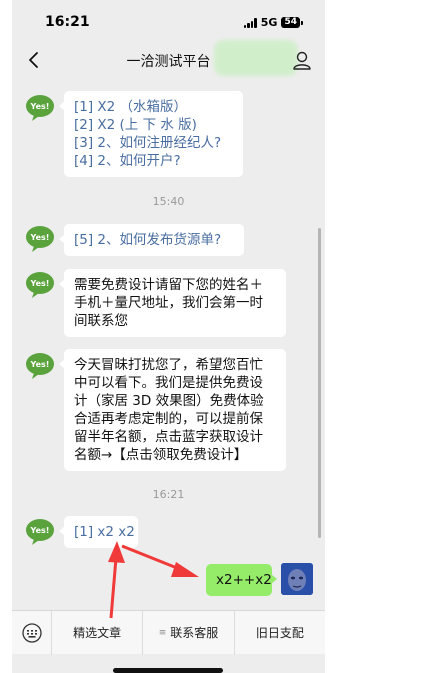 The image size is (434, 673). I want to click on free-design-link: 名额→【点击领取免费设计】, so click(175, 455).